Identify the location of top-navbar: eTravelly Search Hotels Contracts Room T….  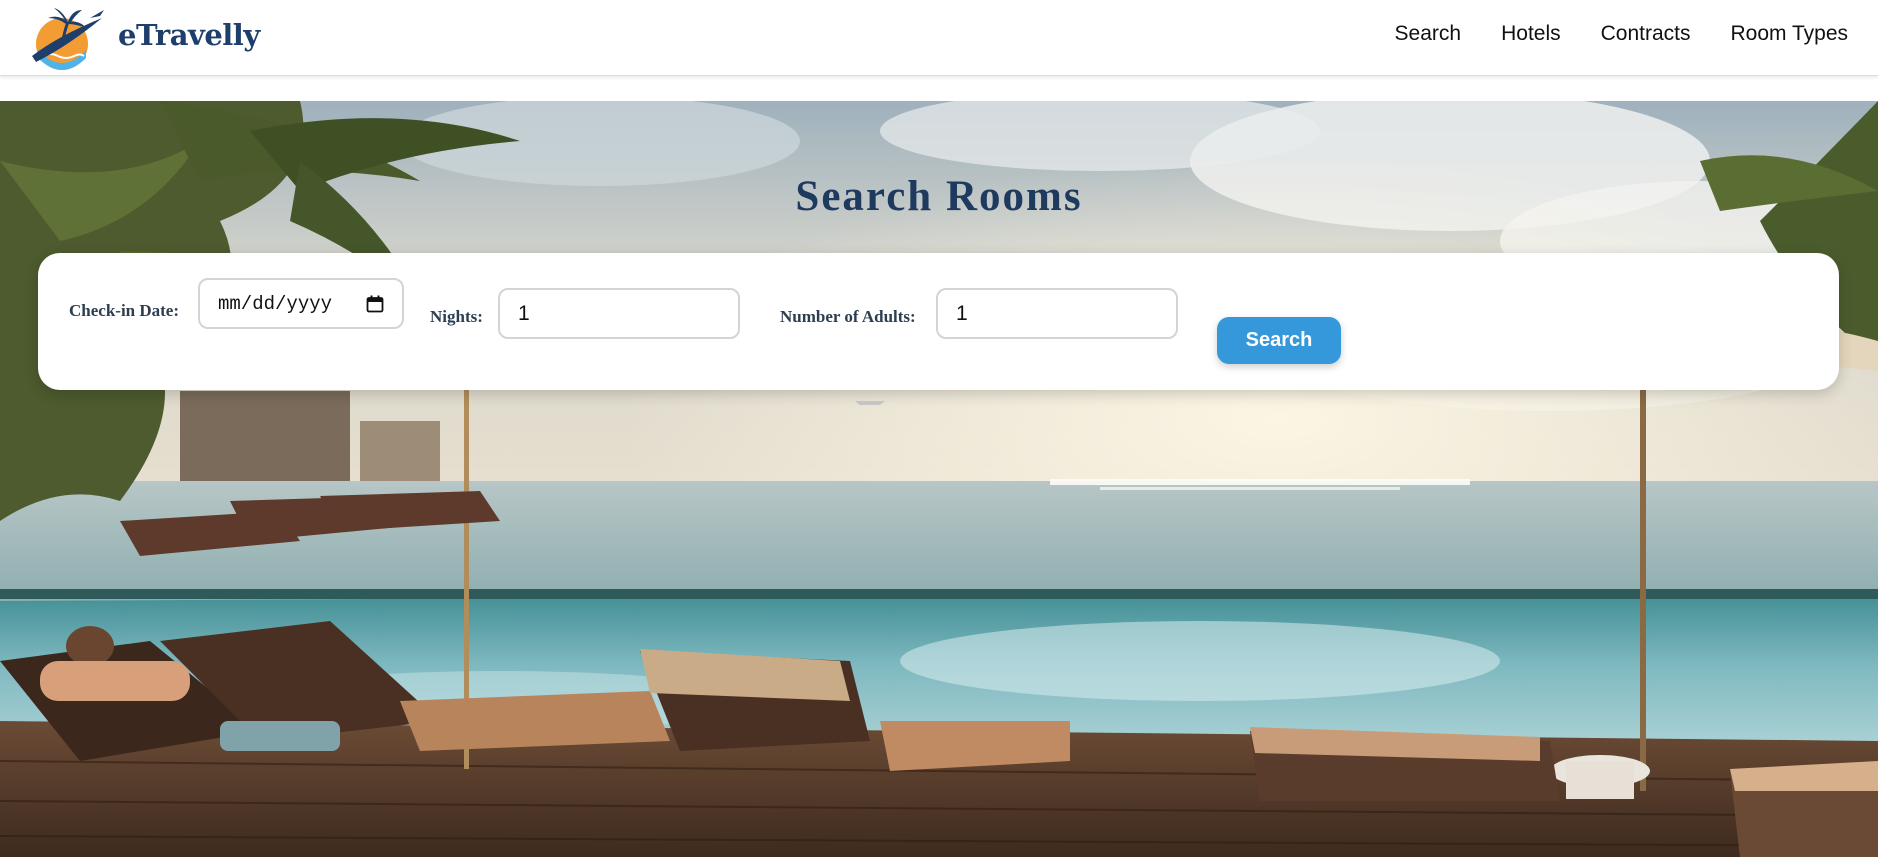
(939, 38).